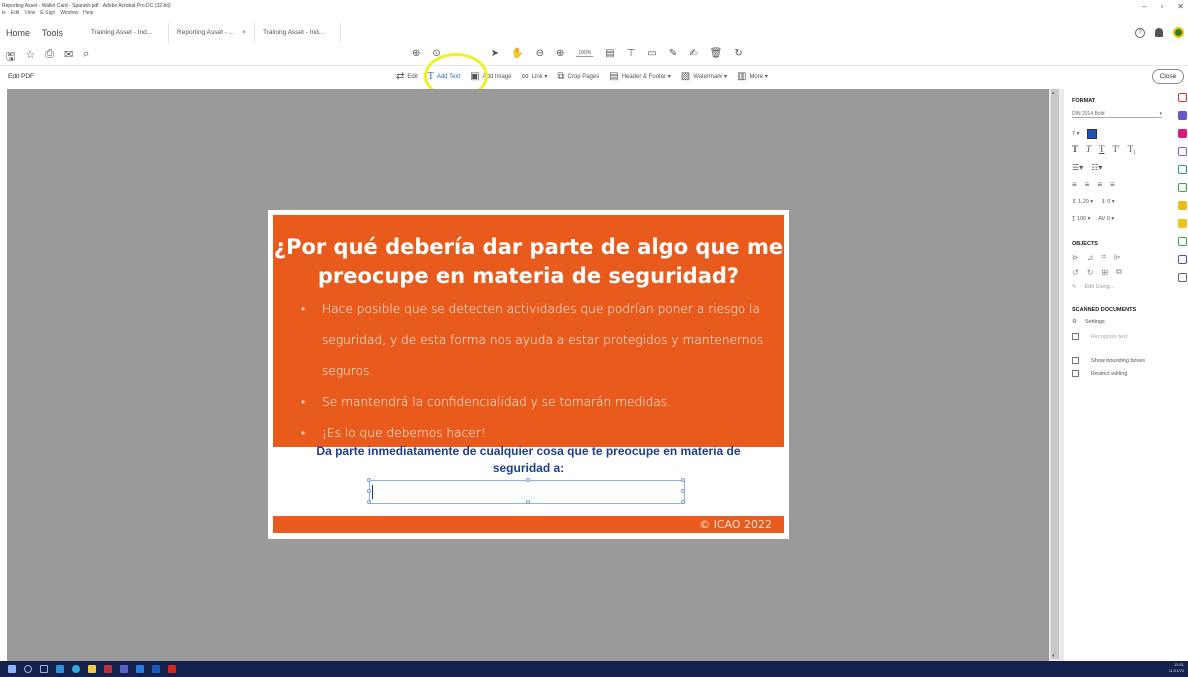  I want to click on comment-bubble-icon, so click(1182, 223).